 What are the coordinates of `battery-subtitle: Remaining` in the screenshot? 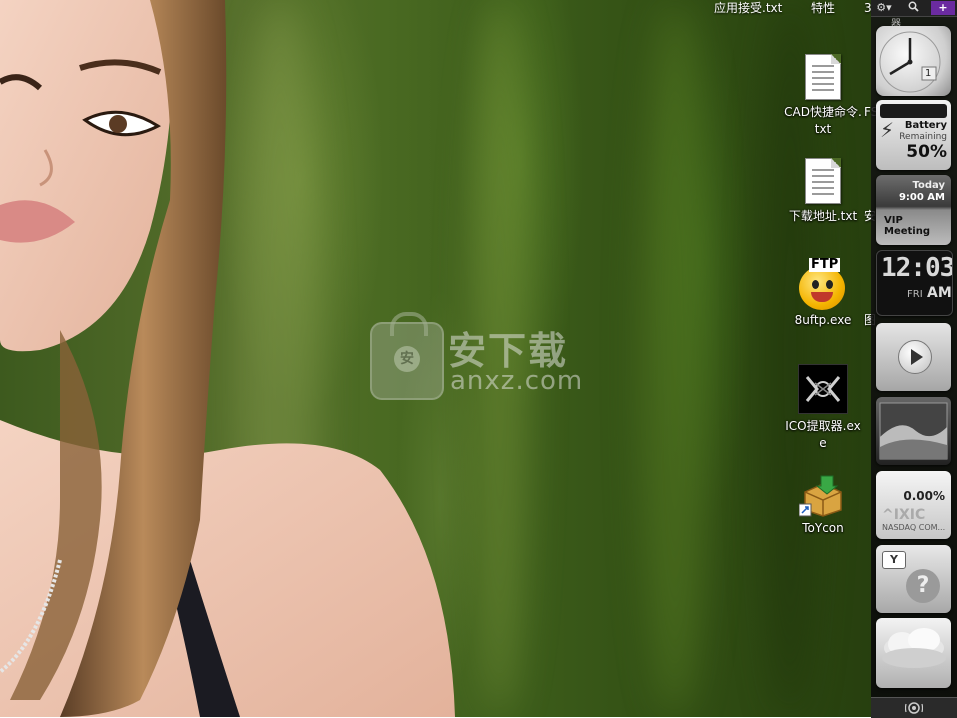 It's located at (923, 137).